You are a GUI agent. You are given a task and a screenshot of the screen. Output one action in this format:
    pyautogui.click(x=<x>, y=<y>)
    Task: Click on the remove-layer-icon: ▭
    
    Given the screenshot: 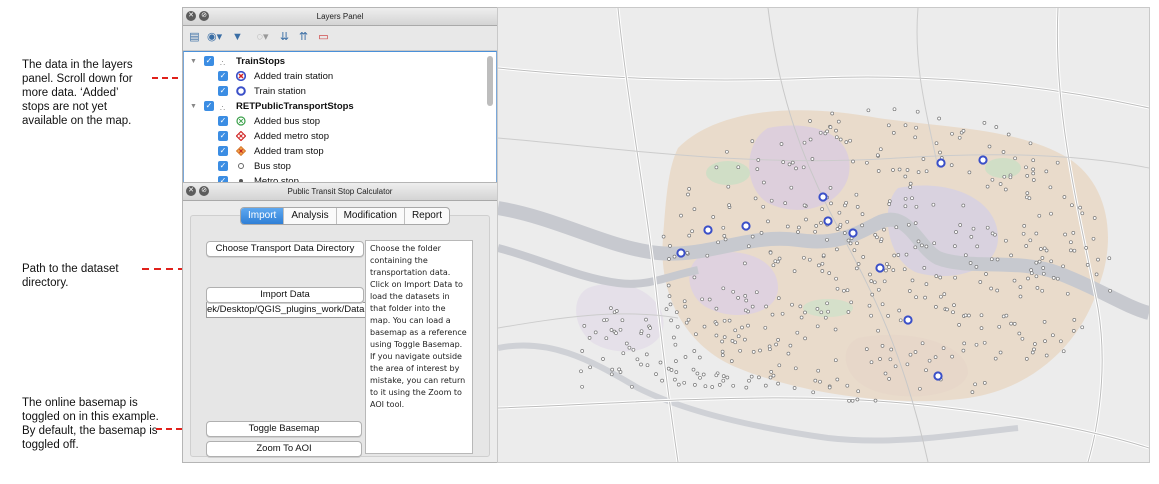 What is the action you would take?
    pyautogui.click(x=323, y=37)
    